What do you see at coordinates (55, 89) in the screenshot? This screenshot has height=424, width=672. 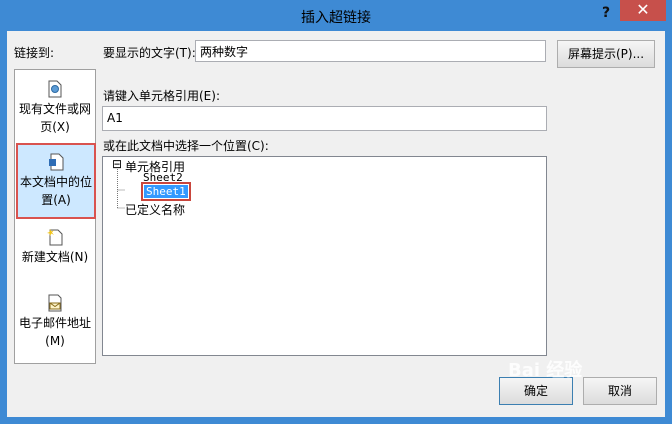 I see `globe-page-icon` at bounding box center [55, 89].